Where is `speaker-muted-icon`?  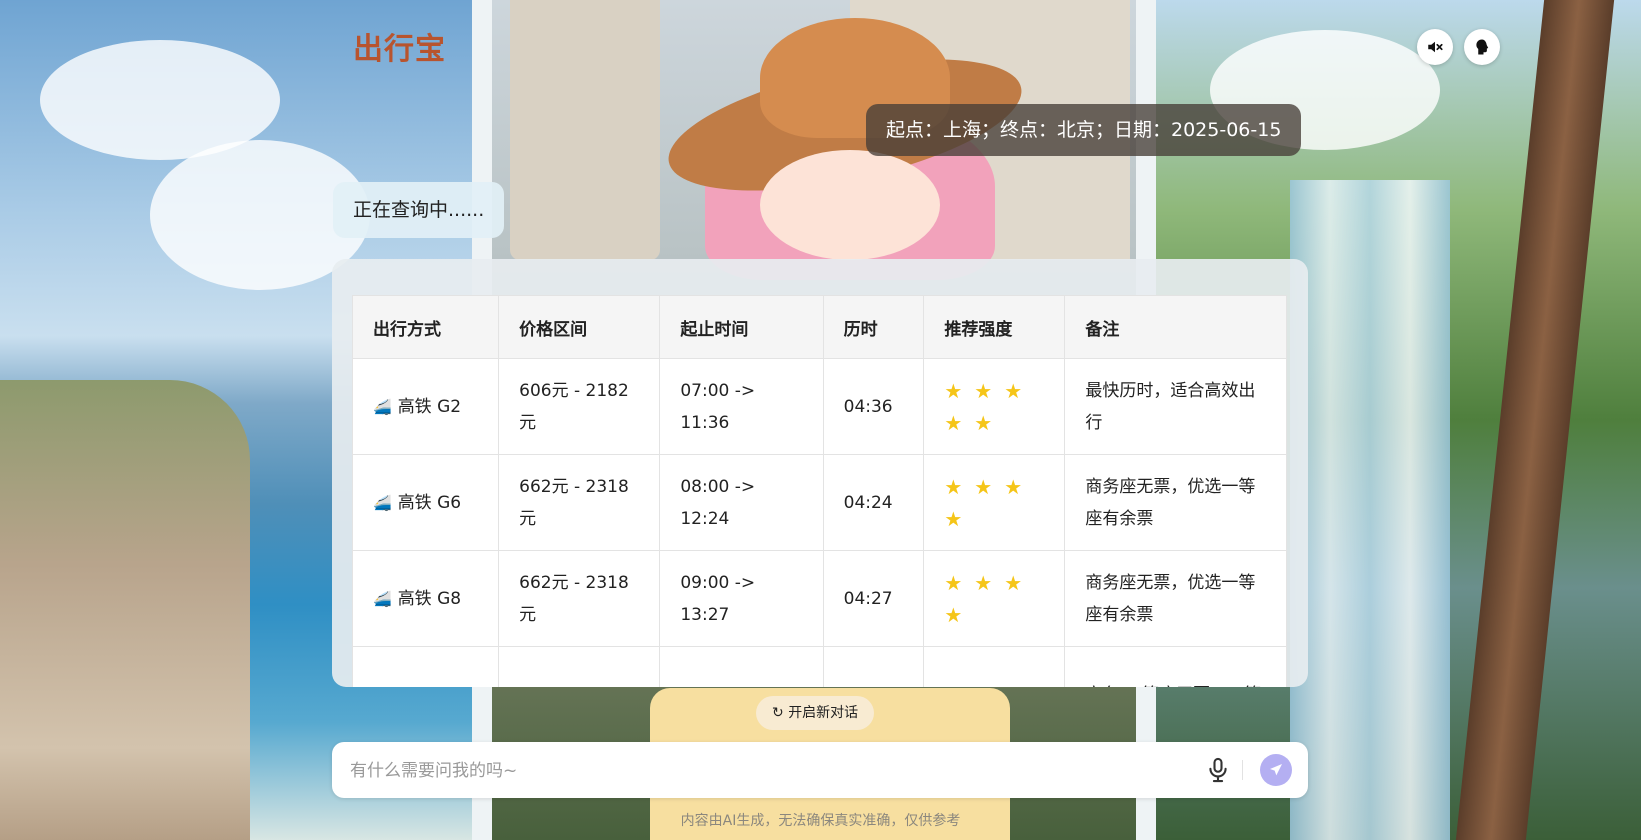
speaker-muted-icon is located at coordinates (1435, 47).